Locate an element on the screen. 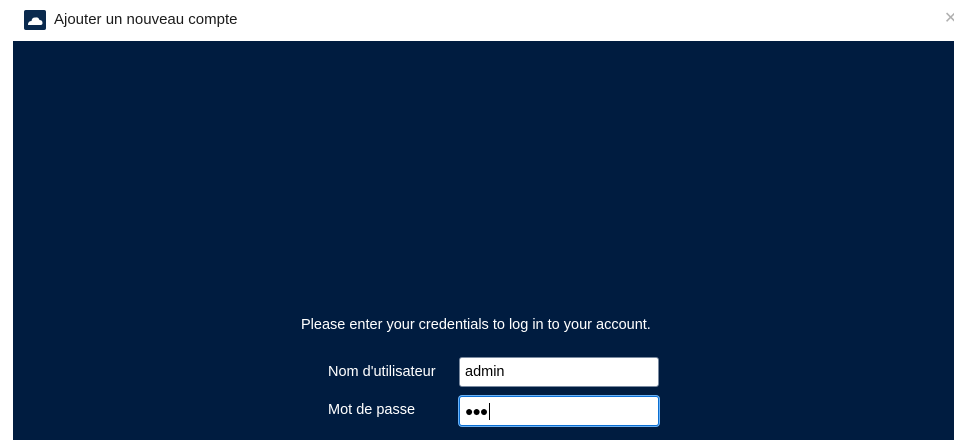 Image resolution: width=954 pixels, height=440 pixels. password-label: Mot de passe is located at coordinates (372, 410).